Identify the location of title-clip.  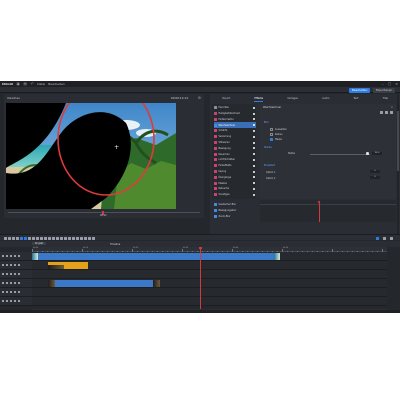
(68, 265).